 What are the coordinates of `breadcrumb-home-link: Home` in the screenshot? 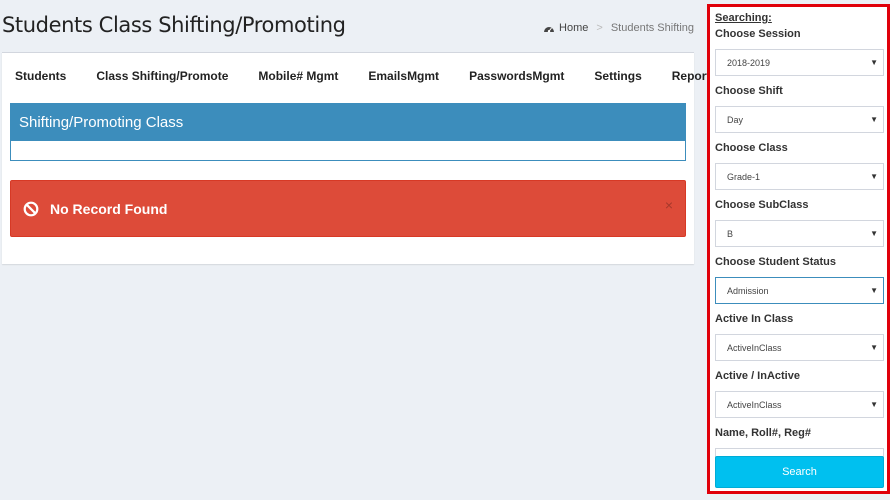 It's located at (573, 28).